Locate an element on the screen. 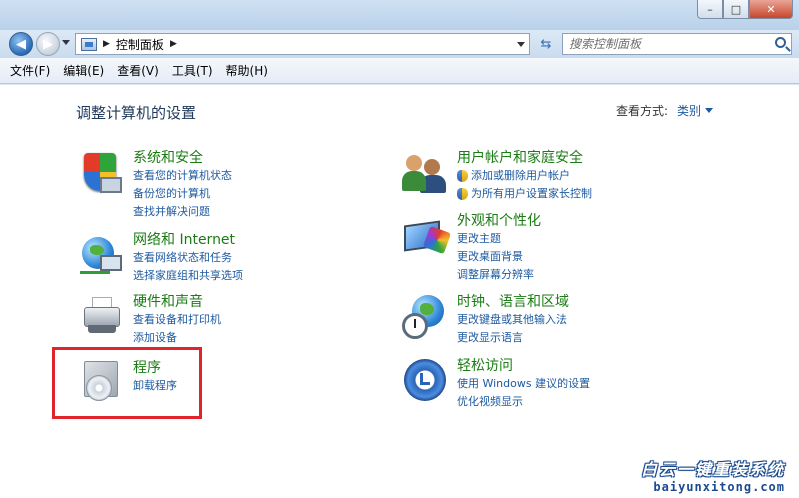 Image resolution: width=799 pixels, height=498 pixels. link-parental-controls-label: 为所有用户设置家长控制 is located at coordinates (531, 193).